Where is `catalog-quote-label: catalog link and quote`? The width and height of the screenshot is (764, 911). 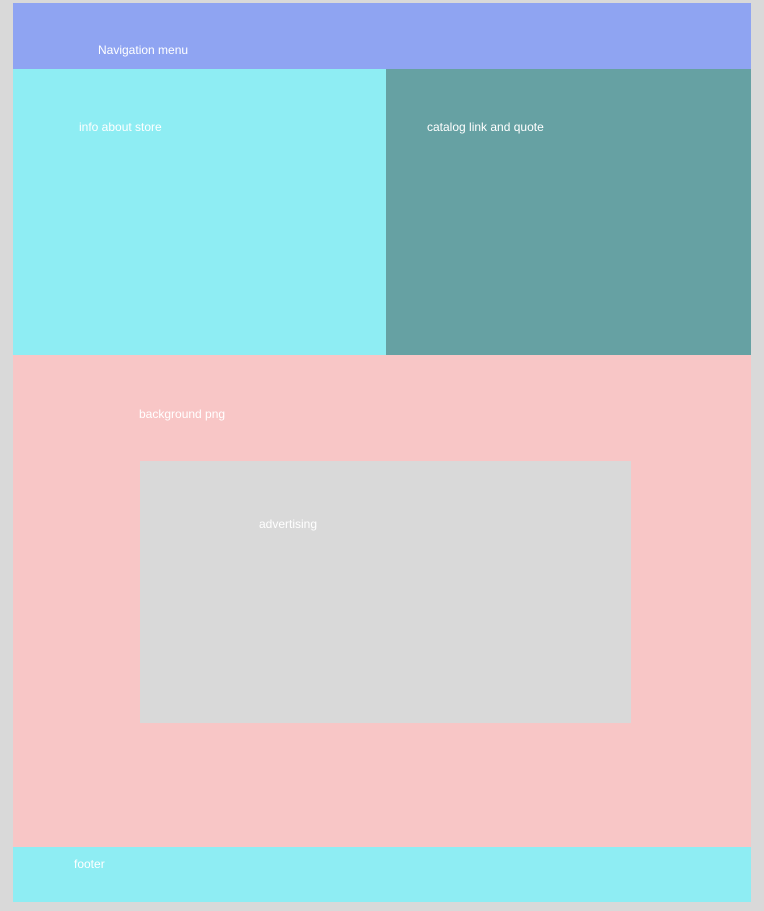 catalog-quote-label: catalog link and quote is located at coordinates (485, 127).